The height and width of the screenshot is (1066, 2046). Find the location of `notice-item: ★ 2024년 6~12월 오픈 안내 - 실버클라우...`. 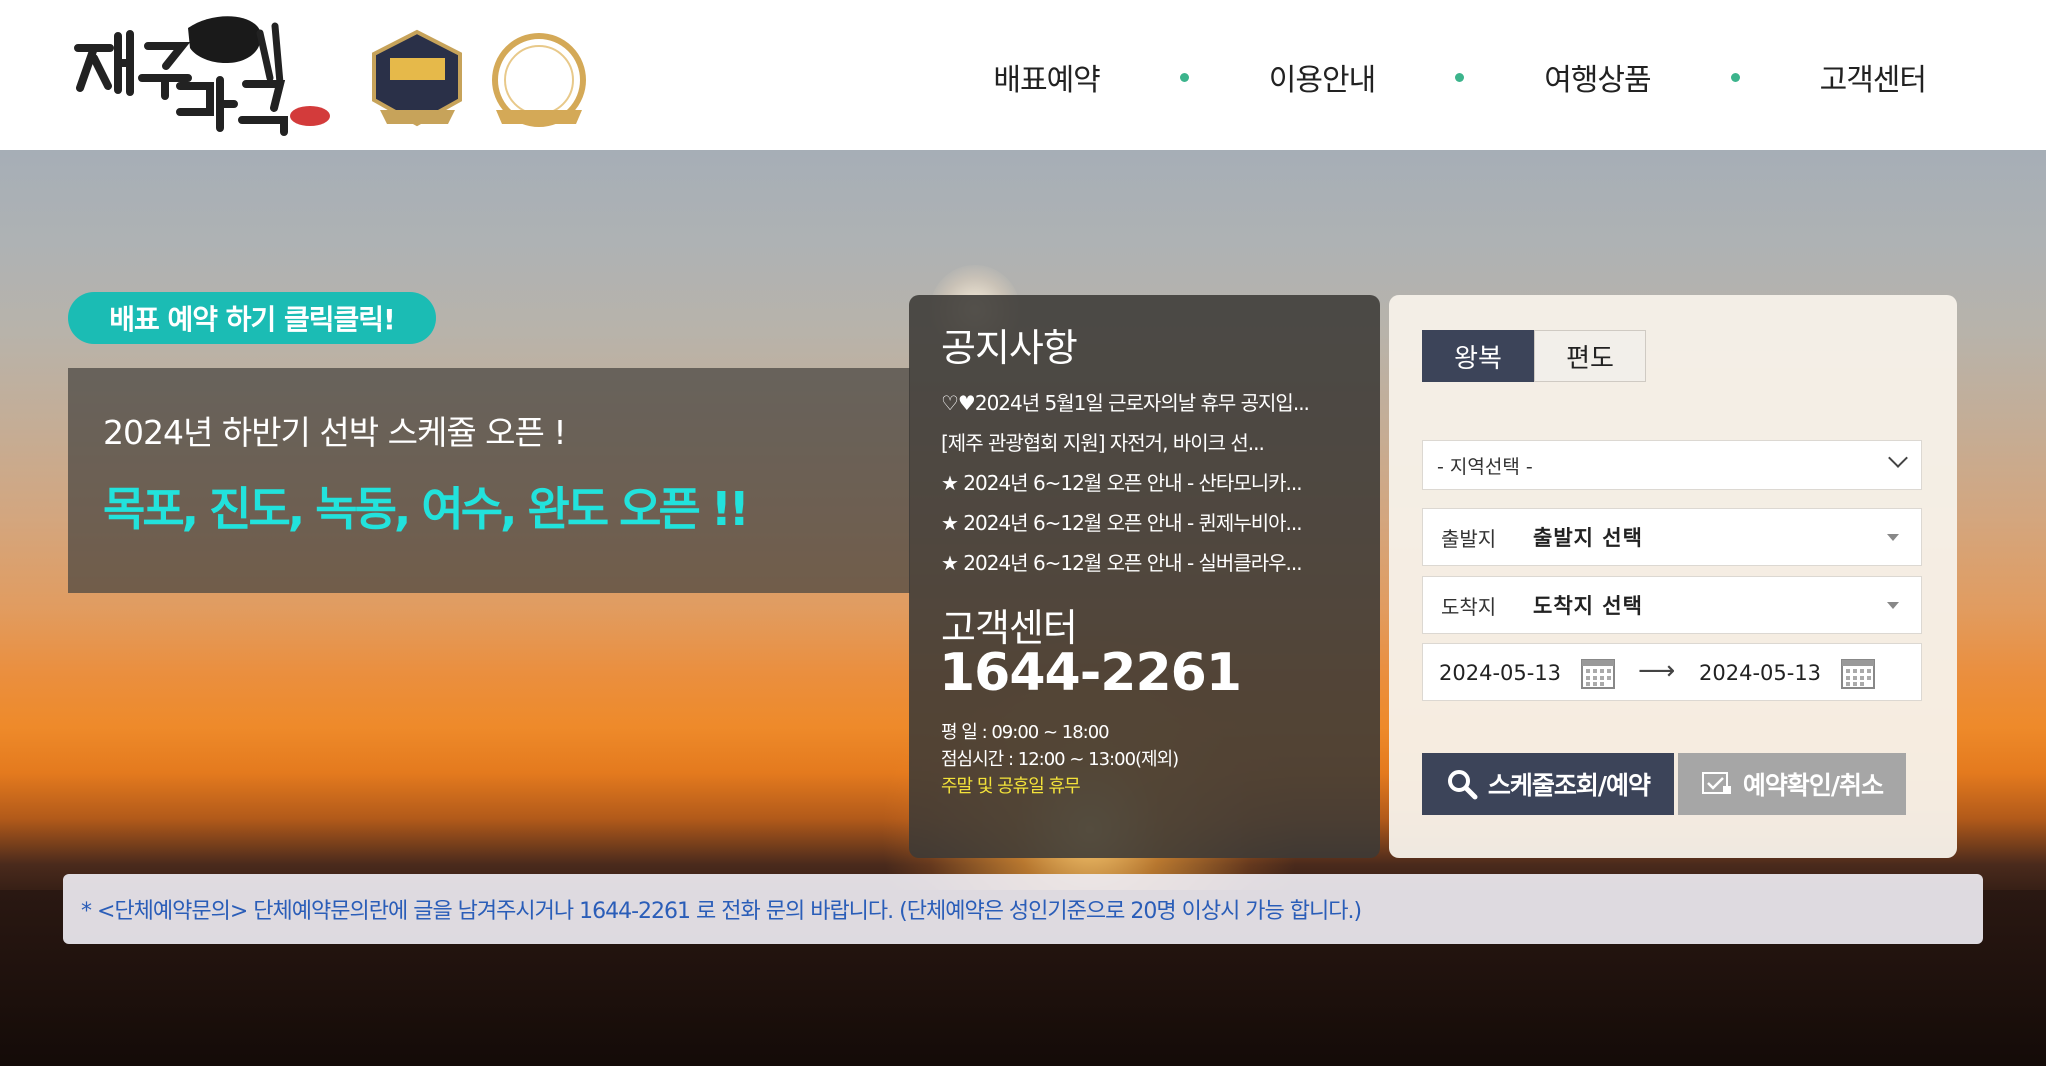

notice-item: ★ 2024년 6~12월 오픈 안내 - 실버클라우... is located at coordinates (1125, 563).